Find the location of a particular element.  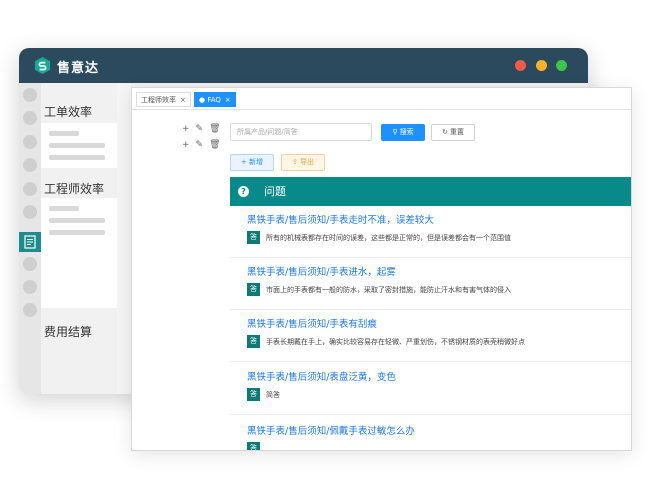

faq-answer: 市面上的手表都有一般的防水，采取了密封措施，能防止汗水和有害气体的侵入 is located at coordinates (388, 290).